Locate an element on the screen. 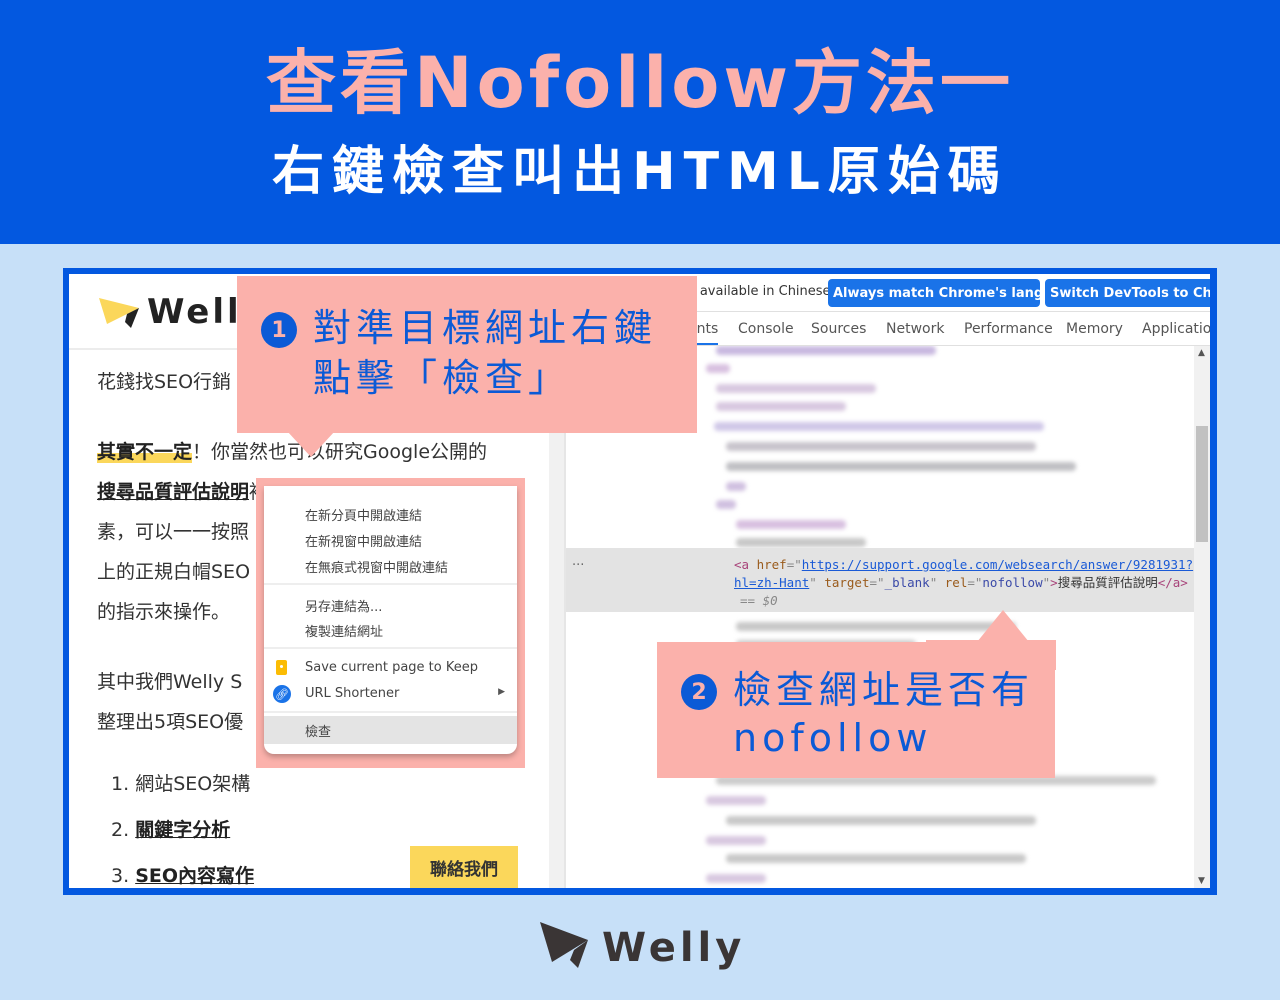 The width and height of the screenshot is (1280, 1000). menu-item-label: Save current page to Keep is located at coordinates (391, 667).